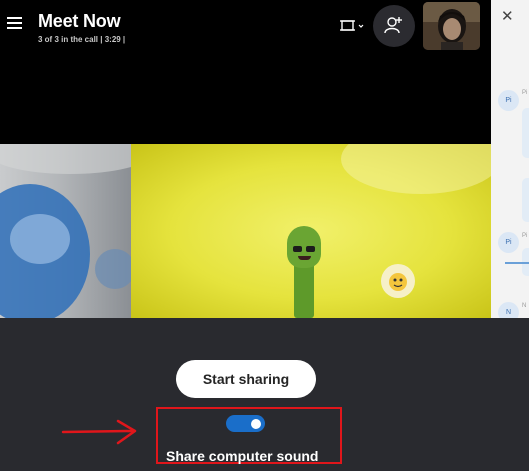 The height and width of the screenshot is (471, 529). I want to click on layout-view-icon, so click(353, 26).